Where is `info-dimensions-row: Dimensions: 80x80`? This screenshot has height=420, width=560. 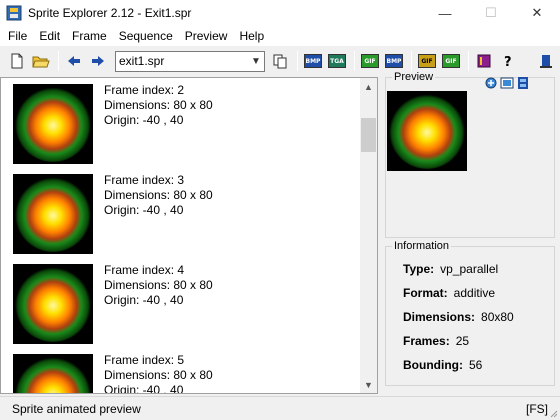 info-dimensions-row: Dimensions: 80x80 is located at coordinates (458, 317).